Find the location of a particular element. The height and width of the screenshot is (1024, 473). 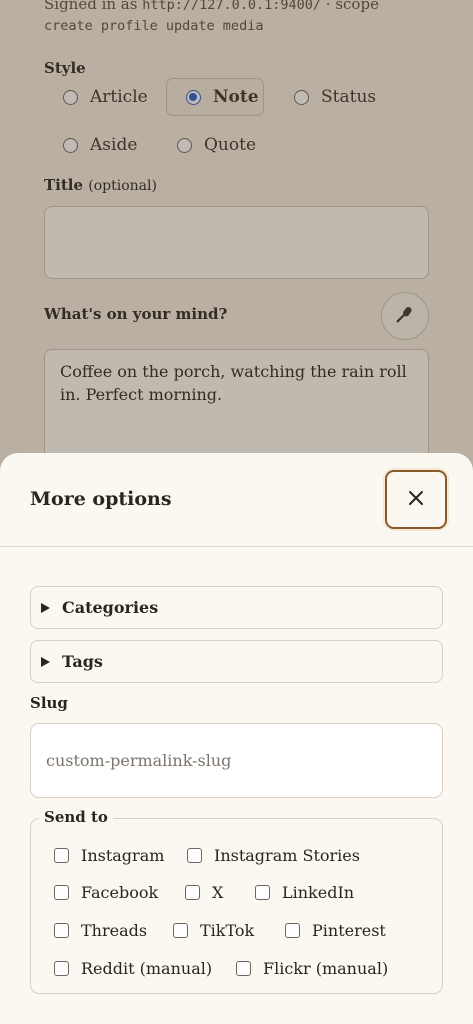

send-to-tiktok: TikTok is located at coordinates (213, 930).